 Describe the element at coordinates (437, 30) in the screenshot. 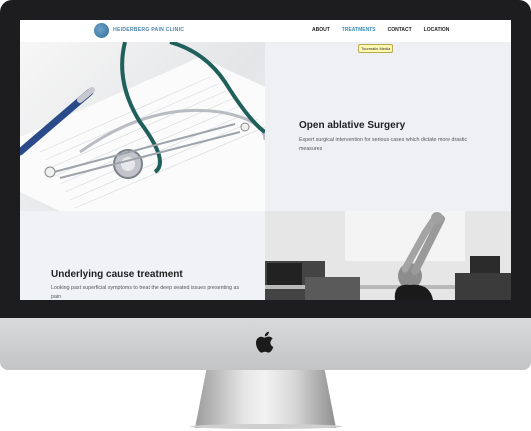

I see `nav-location: LOCATION` at that location.